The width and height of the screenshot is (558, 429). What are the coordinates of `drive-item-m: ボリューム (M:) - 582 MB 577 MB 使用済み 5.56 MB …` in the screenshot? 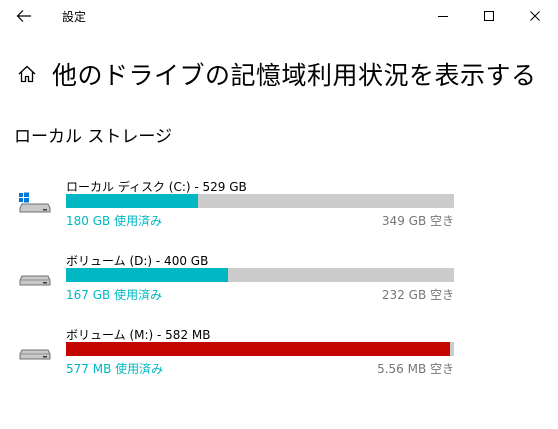 It's located at (236, 351).